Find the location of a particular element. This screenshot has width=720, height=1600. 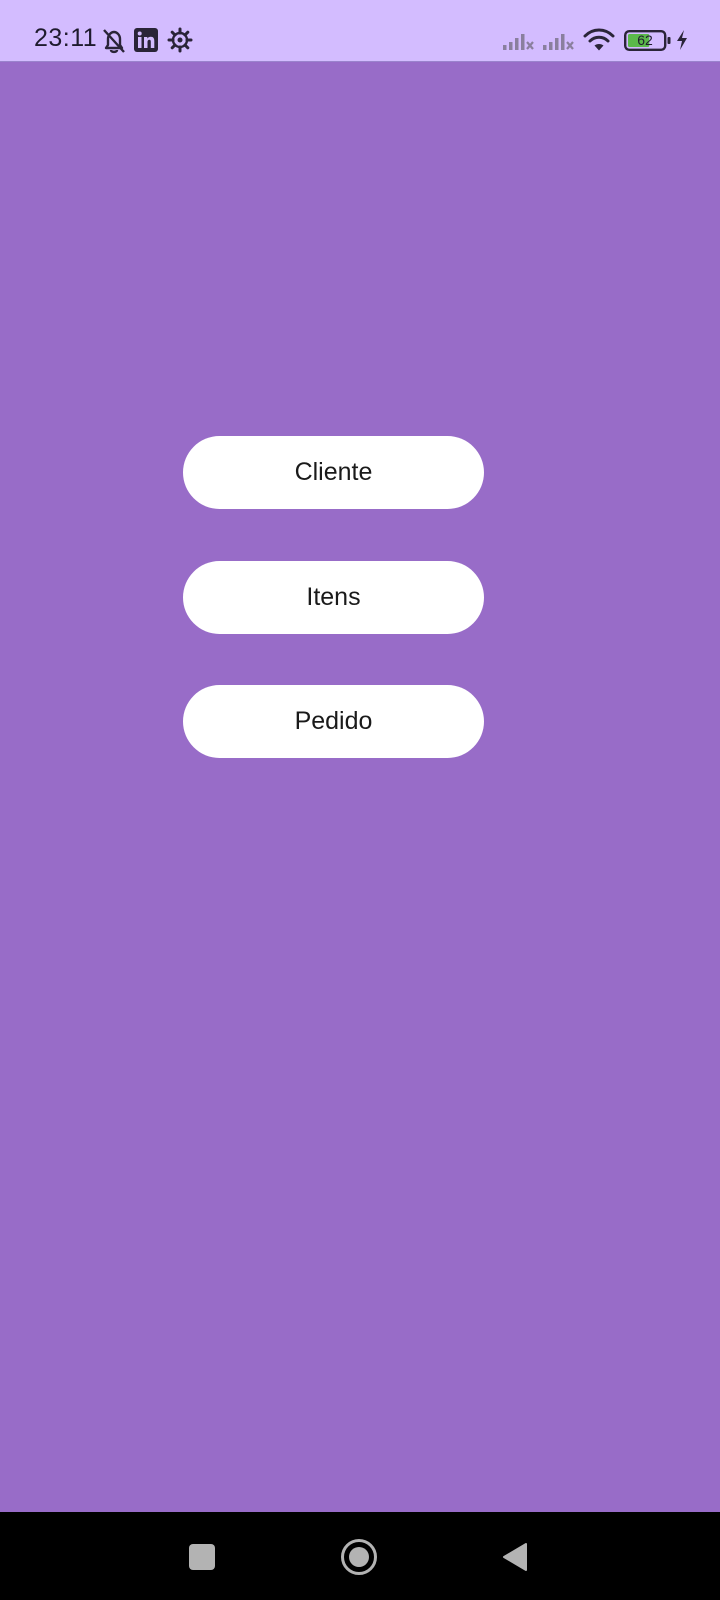

recents-square-icon is located at coordinates (202, 1557).